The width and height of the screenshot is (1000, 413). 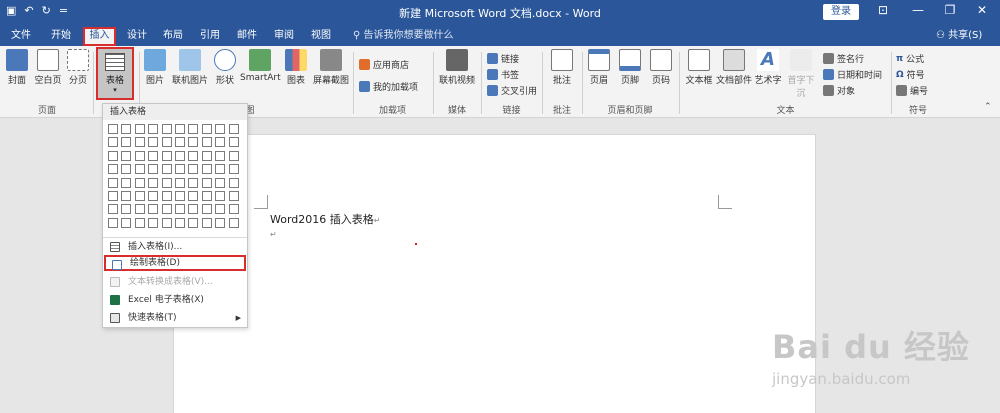 I want to click on screenshot-button: 屏幕截图, so click(x=331, y=67).